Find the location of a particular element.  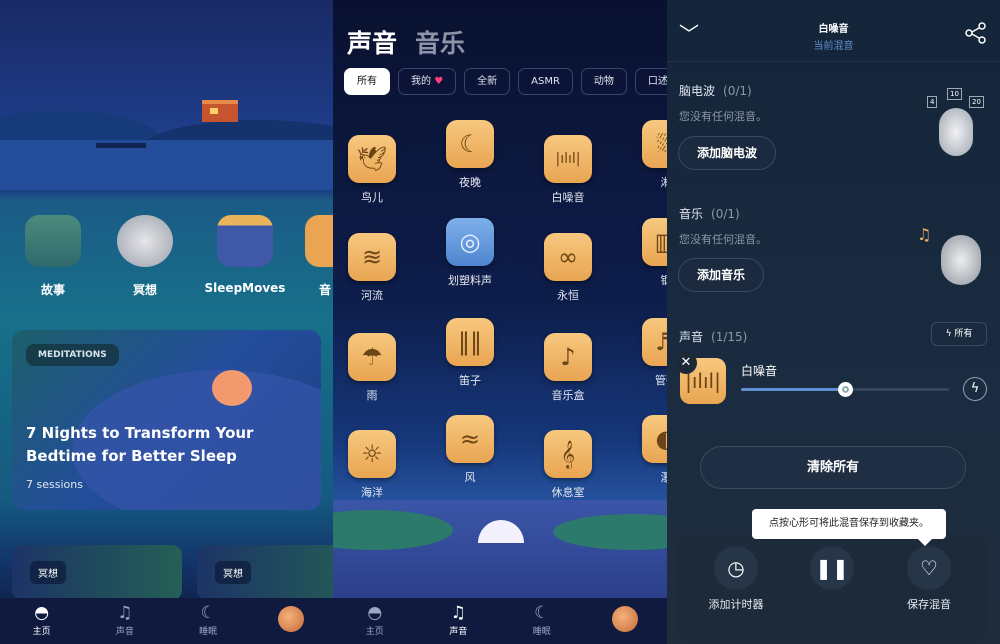

sound-item: ≋ 河流 is located at coordinates (372, 268).